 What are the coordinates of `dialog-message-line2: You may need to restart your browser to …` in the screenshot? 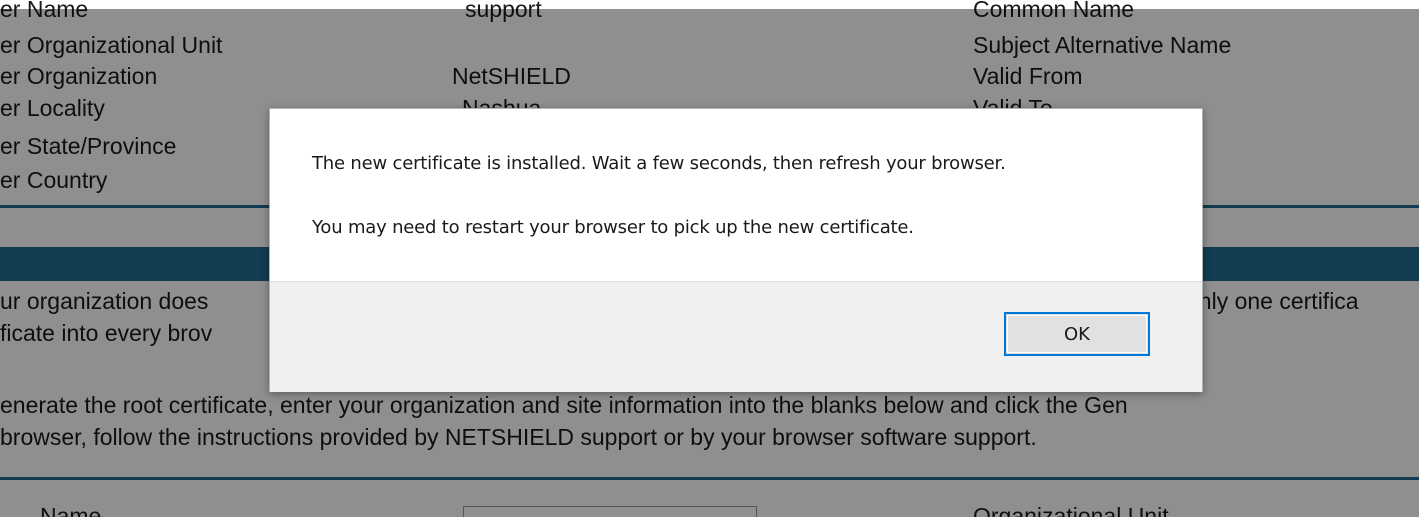 It's located at (613, 227).